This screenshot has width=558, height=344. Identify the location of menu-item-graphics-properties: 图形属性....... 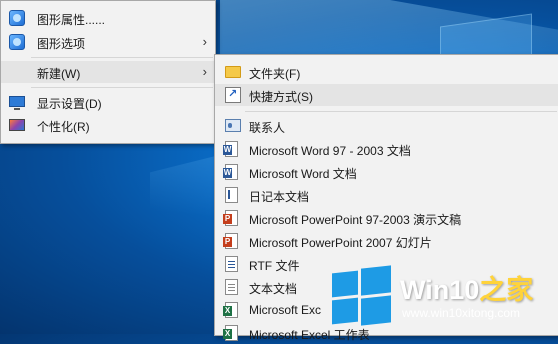
(108, 18).